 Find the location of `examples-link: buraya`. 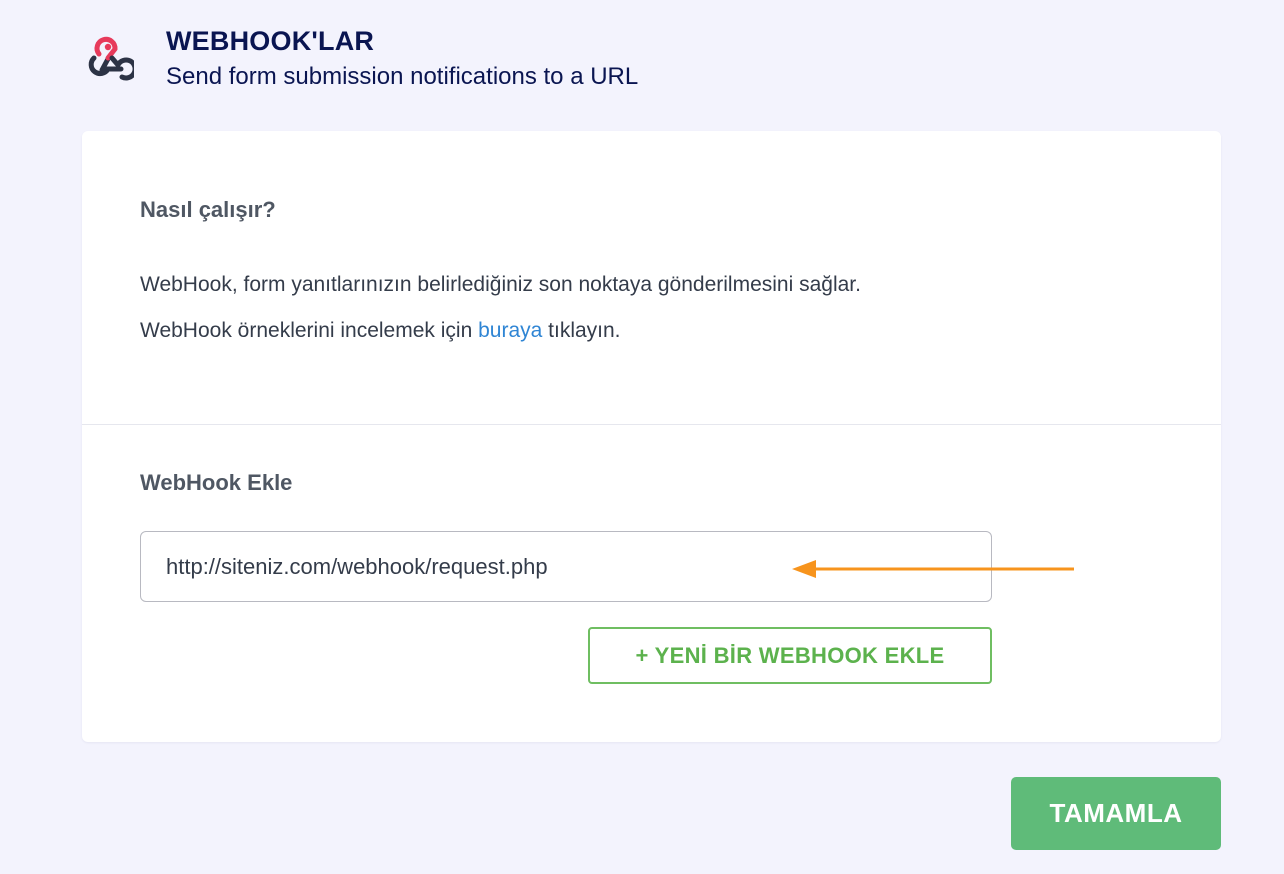

examples-link: buraya is located at coordinates (510, 330).